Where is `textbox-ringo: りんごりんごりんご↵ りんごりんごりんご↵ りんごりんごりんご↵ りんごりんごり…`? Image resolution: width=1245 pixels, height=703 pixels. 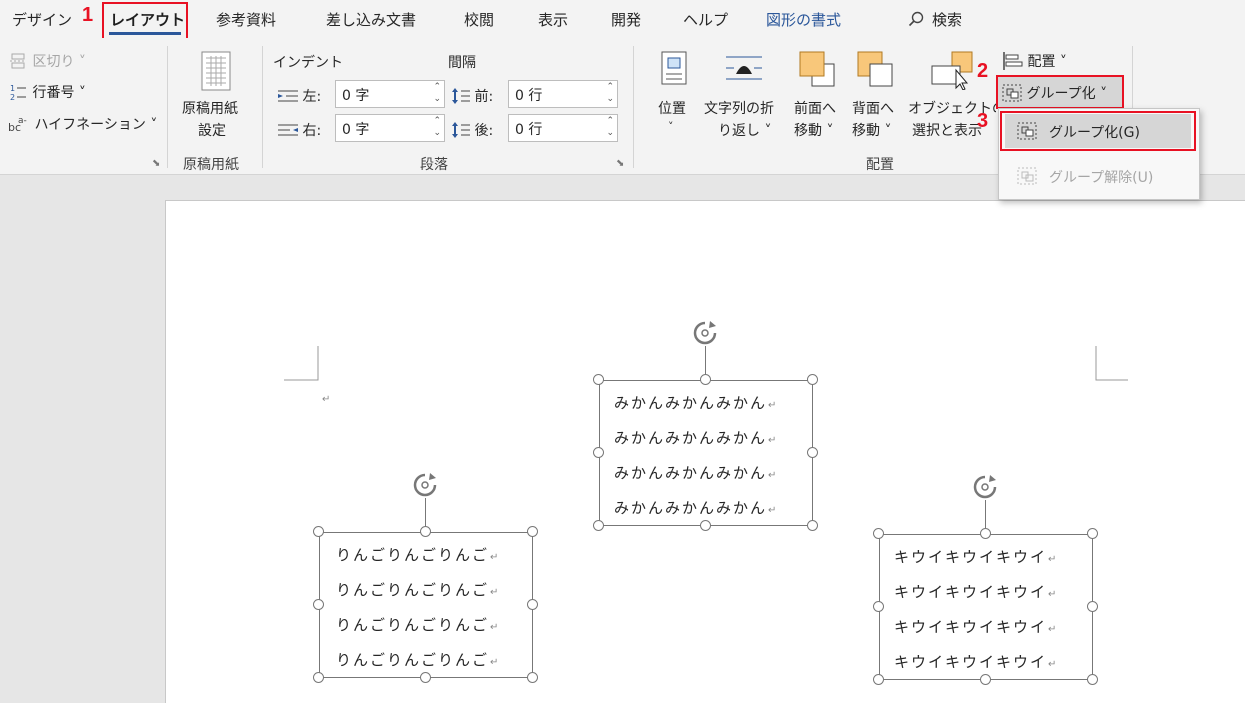
textbox-ringo: りんごりんごりんご↵ りんごりんごりんご↵ りんごりんごりんご↵ りんごりんごり… is located at coordinates (426, 605).